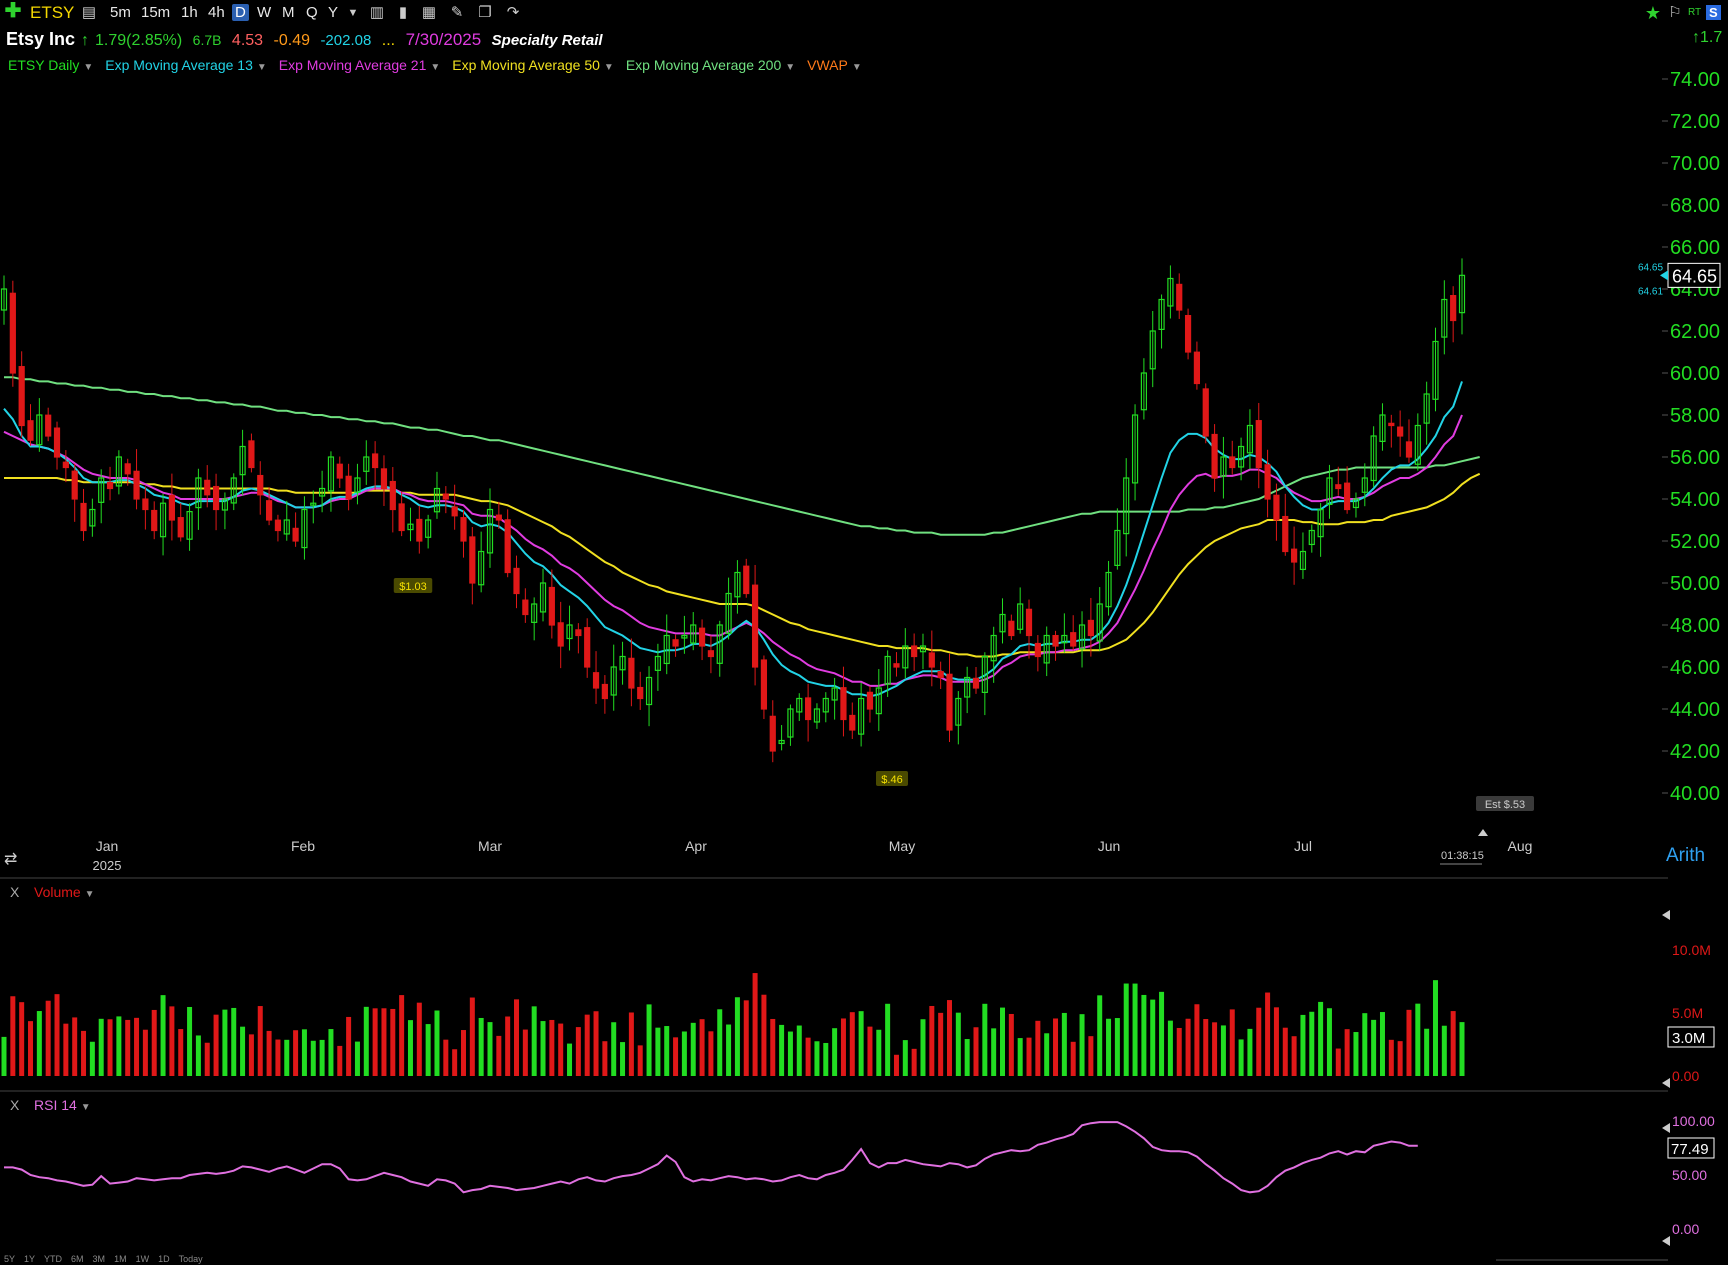 This screenshot has height=1265, width=1728. I want to click on triangle-icon, so click(1666, 1083).